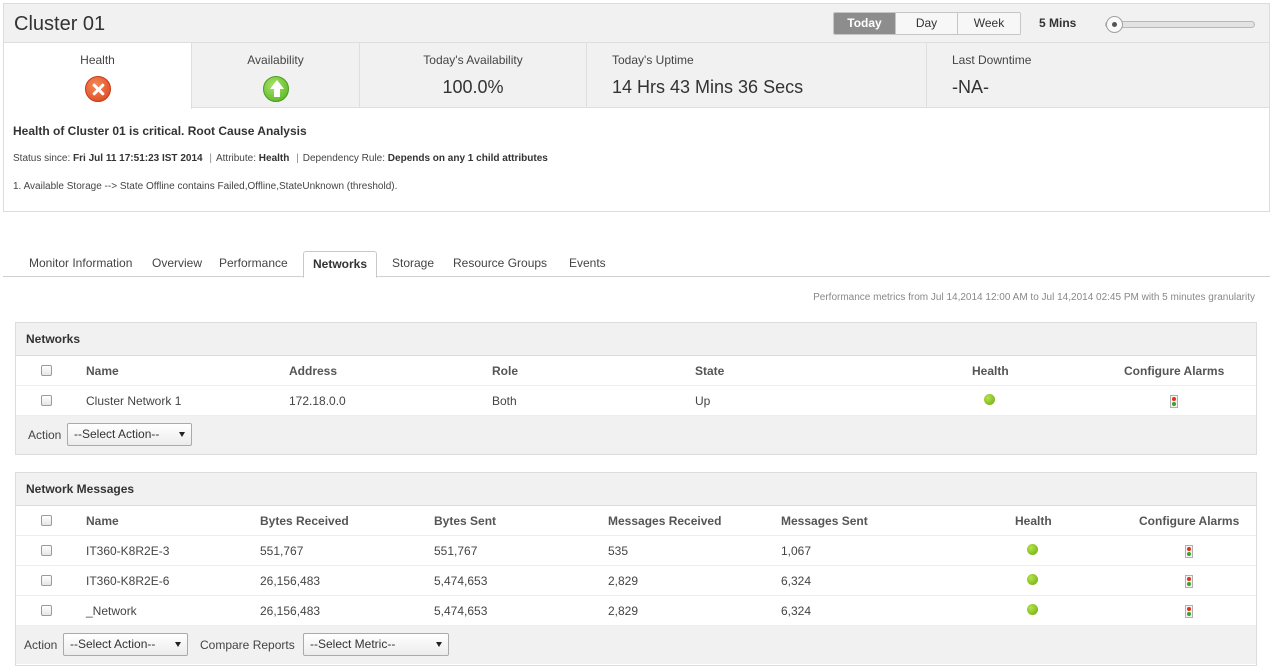 The height and width of the screenshot is (670, 1275). I want to click on metric-select-value: --Select Metric--, so click(353, 644).